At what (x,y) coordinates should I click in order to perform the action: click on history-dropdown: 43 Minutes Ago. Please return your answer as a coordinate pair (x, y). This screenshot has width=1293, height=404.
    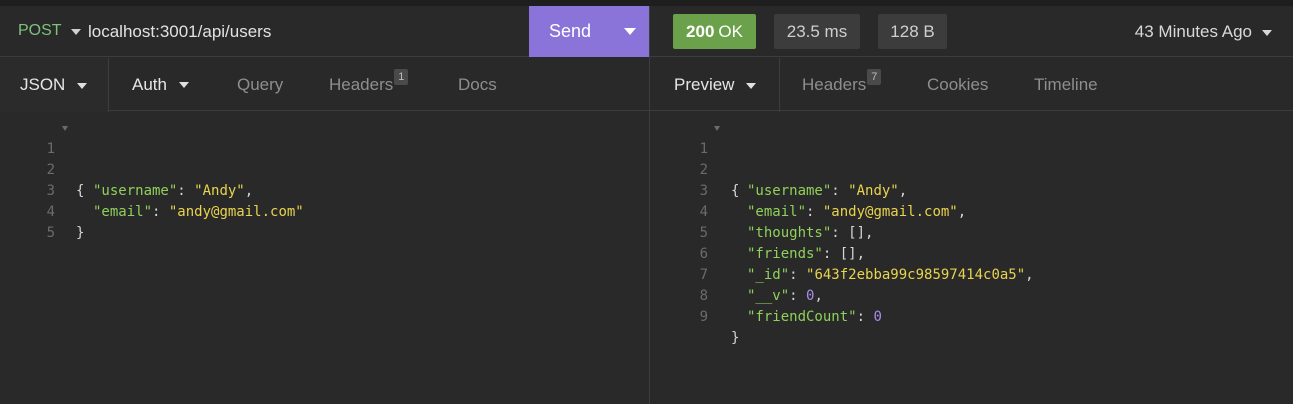
    Looking at the image, I should click on (1203, 32).